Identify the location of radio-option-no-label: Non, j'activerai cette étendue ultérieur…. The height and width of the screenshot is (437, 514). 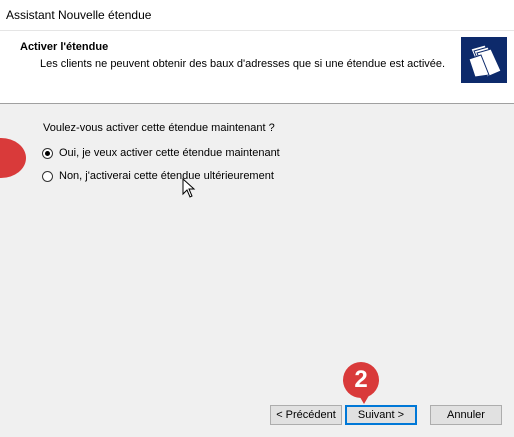
(166, 176).